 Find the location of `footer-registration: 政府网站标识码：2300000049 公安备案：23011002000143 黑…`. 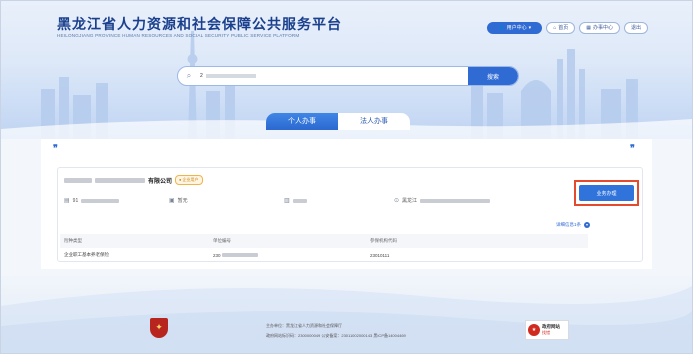

footer-registration: 政府网站标识码：2300000049 公安备案：23011002000143 黑… is located at coordinates (336, 335).